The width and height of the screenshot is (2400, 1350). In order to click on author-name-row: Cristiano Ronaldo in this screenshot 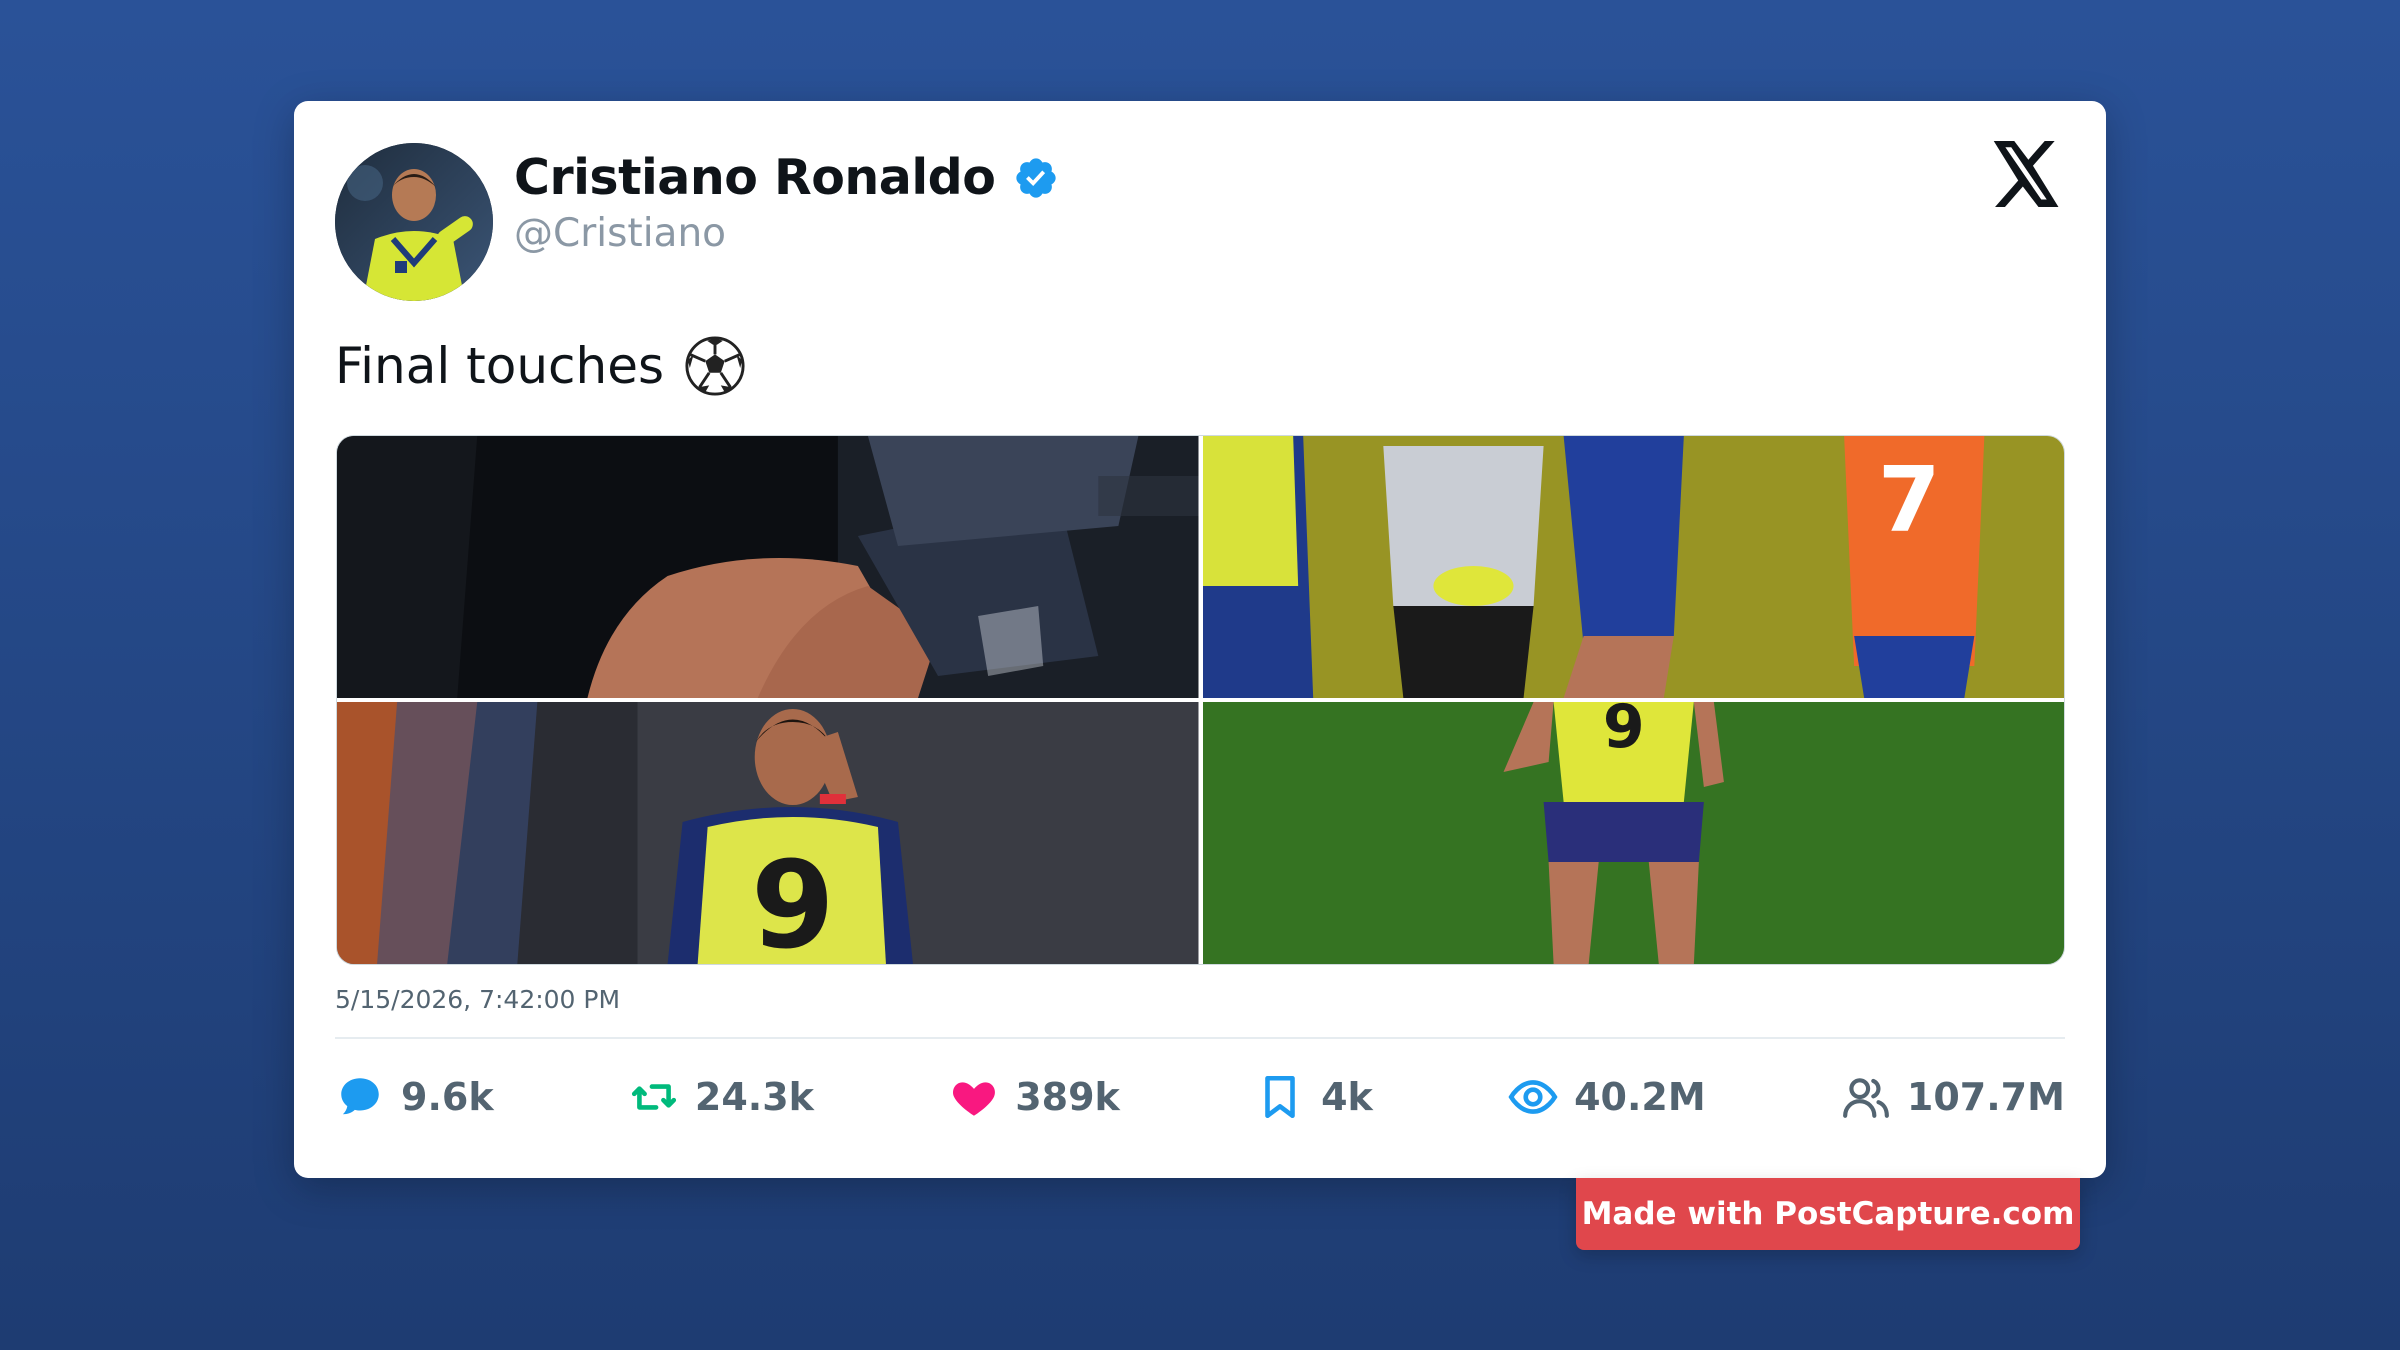, I will do `click(786, 177)`.